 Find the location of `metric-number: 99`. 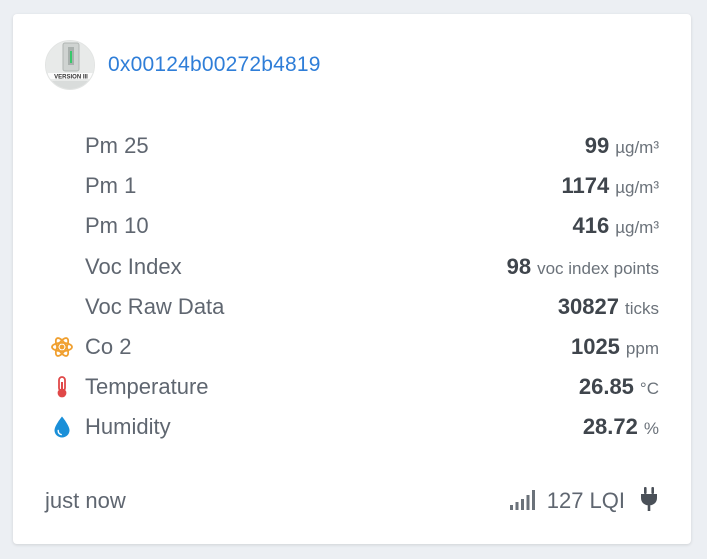

metric-number: 99 is located at coordinates (597, 146).